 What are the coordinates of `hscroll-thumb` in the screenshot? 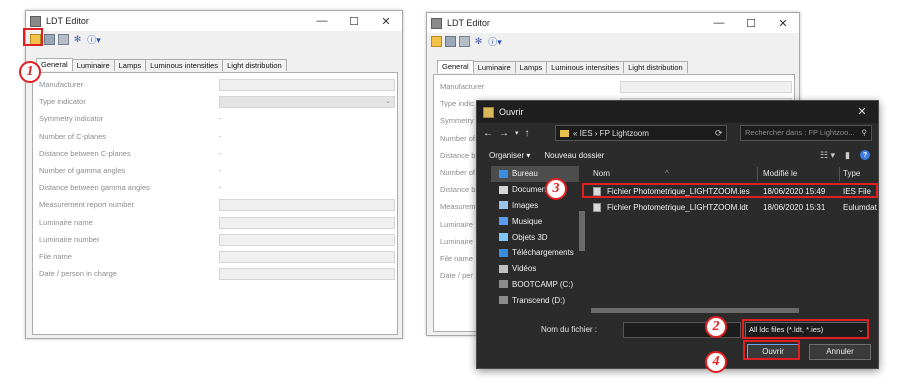 It's located at (695, 310).